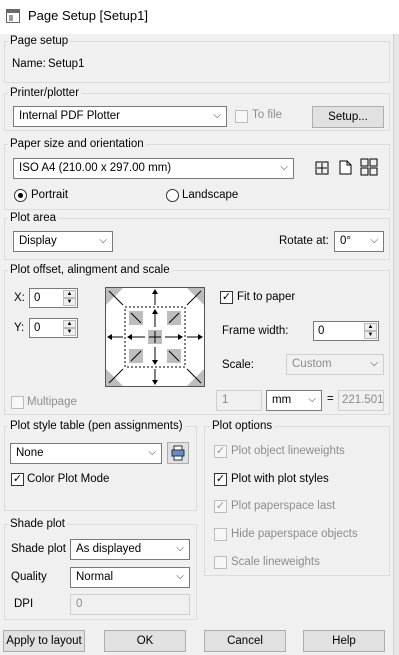  I want to click on fit-to-paper-checkbox: ✓, so click(226, 297).